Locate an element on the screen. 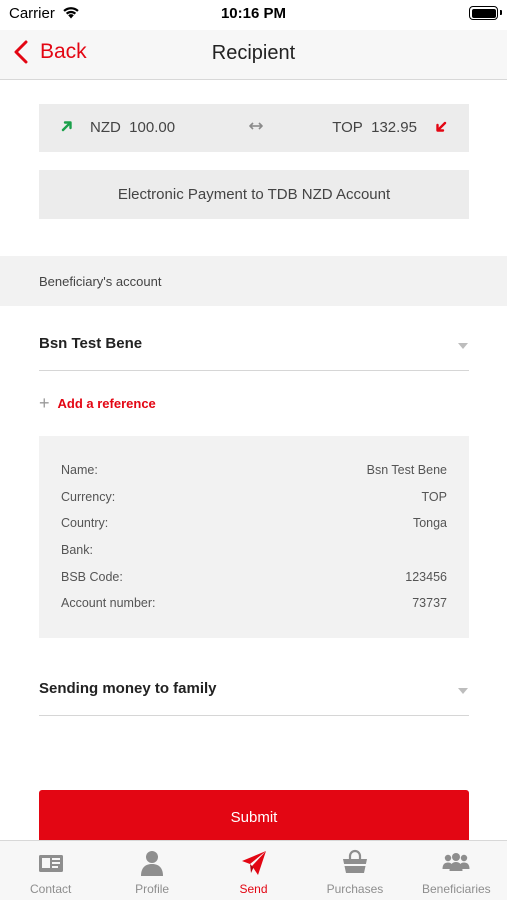 The height and width of the screenshot is (900, 507). detail-label: Country: is located at coordinates (85, 523).